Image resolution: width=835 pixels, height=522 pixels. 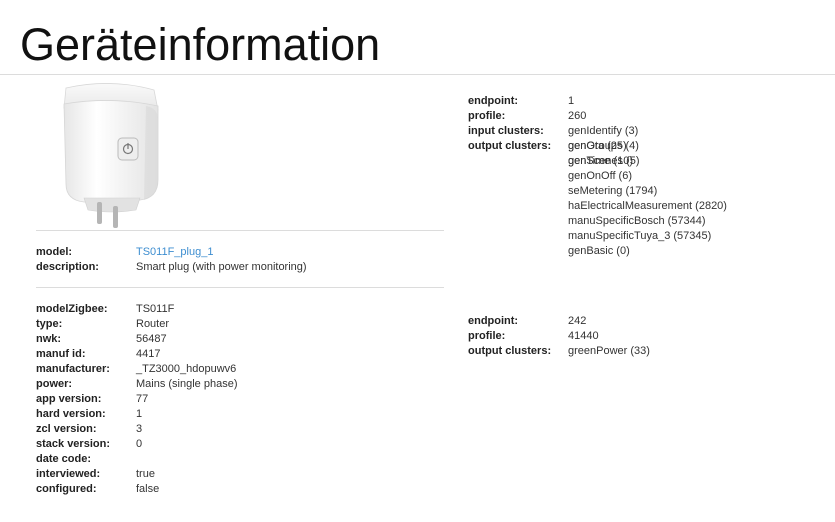 What do you see at coordinates (240, 459) in the screenshot?
I see `info-row: date code:` at bounding box center [240, 459].